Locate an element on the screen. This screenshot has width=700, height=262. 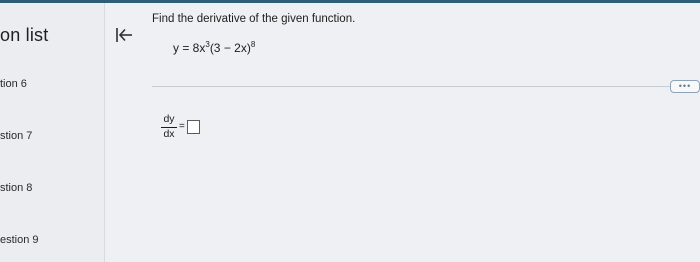
sidebar-item-question-8: stion 8 is located at coordinates (16, 188).